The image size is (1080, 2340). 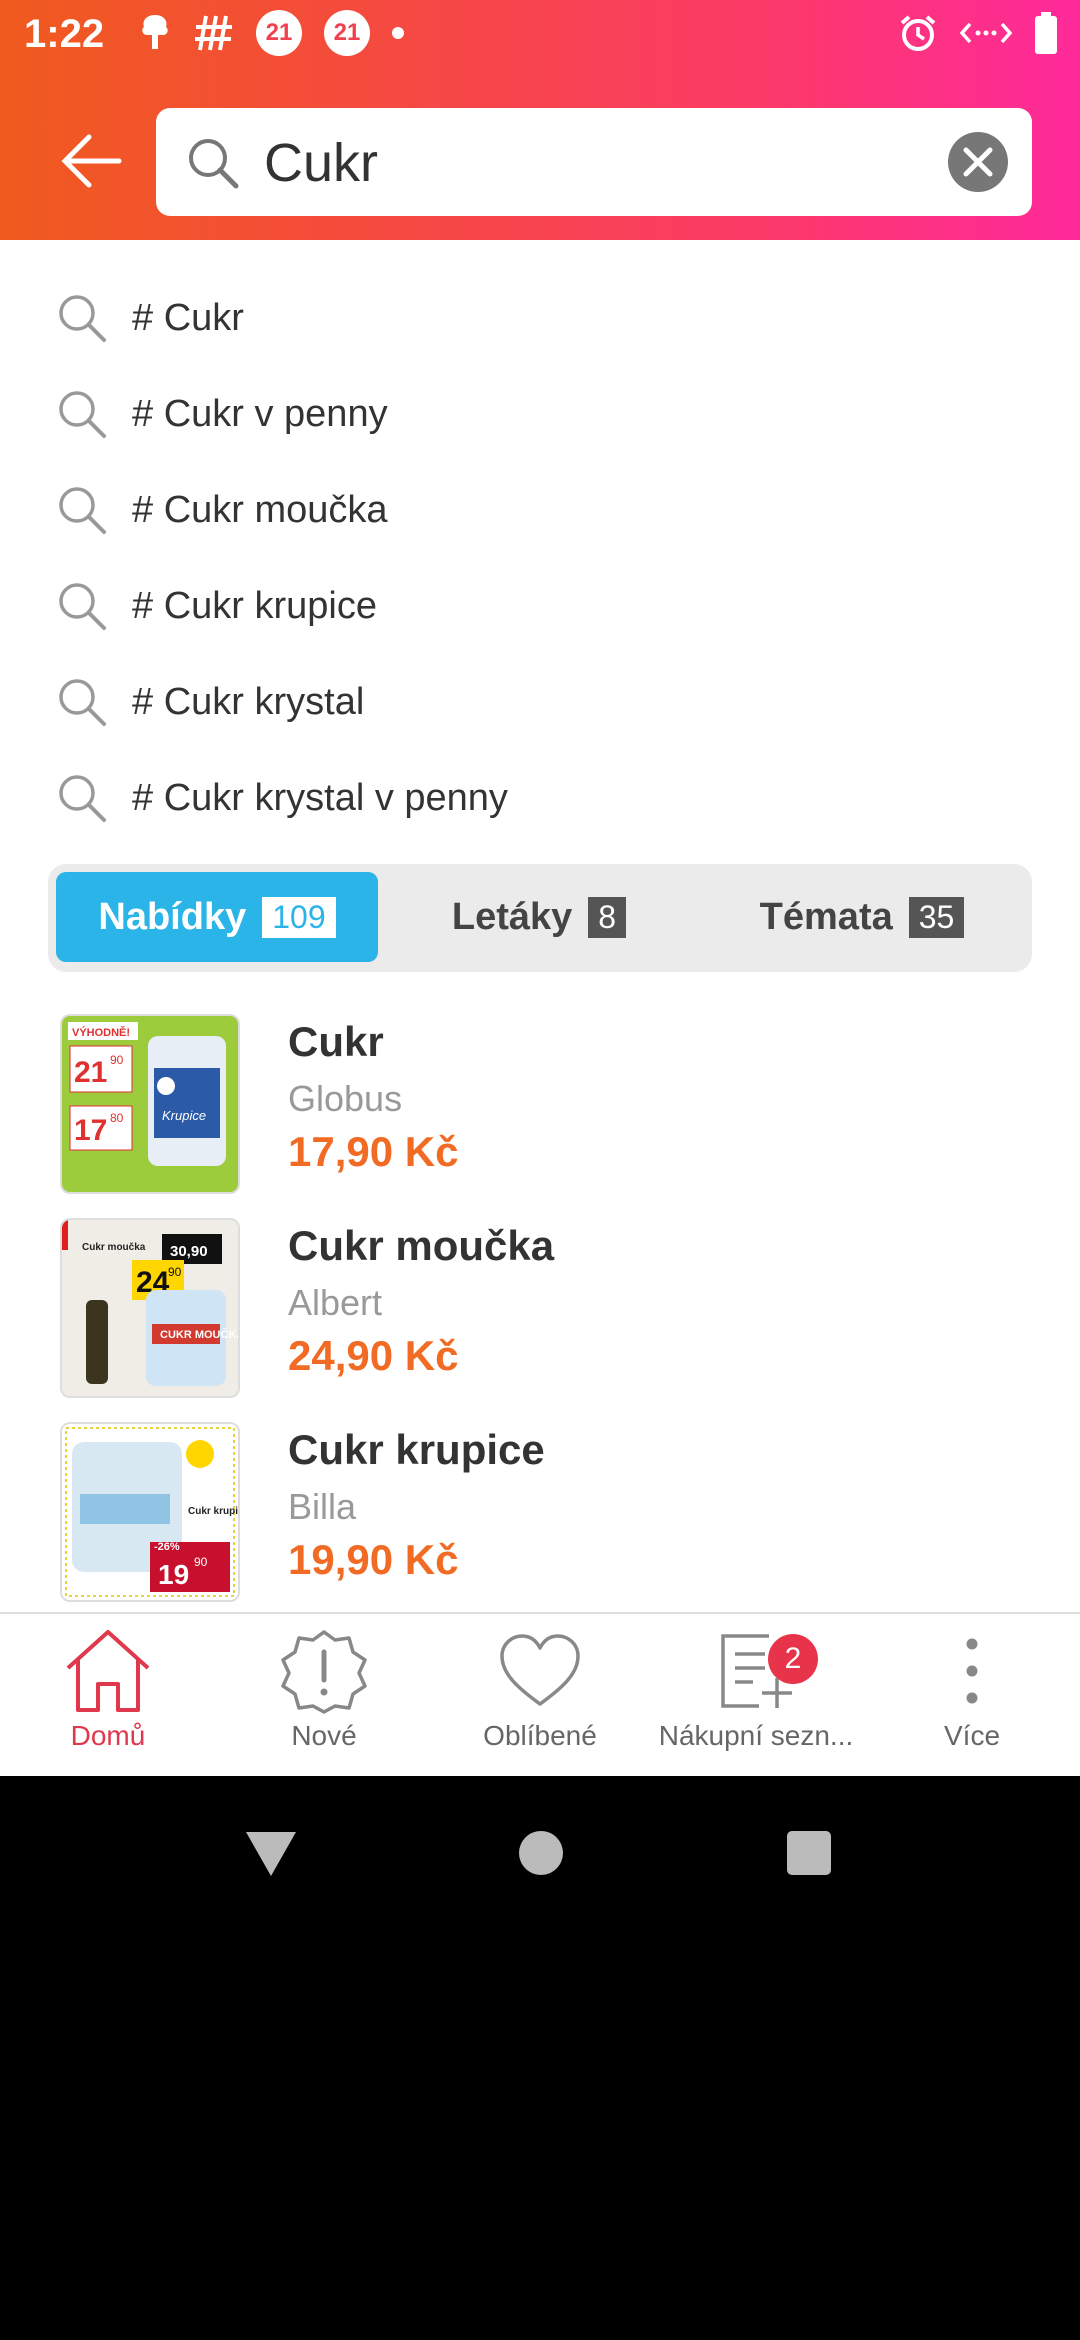 What do you see at coordinates (540, 36) in the screenshot?
I see `status-bar: 1:22 21 21` at bounding box center [540, 36].